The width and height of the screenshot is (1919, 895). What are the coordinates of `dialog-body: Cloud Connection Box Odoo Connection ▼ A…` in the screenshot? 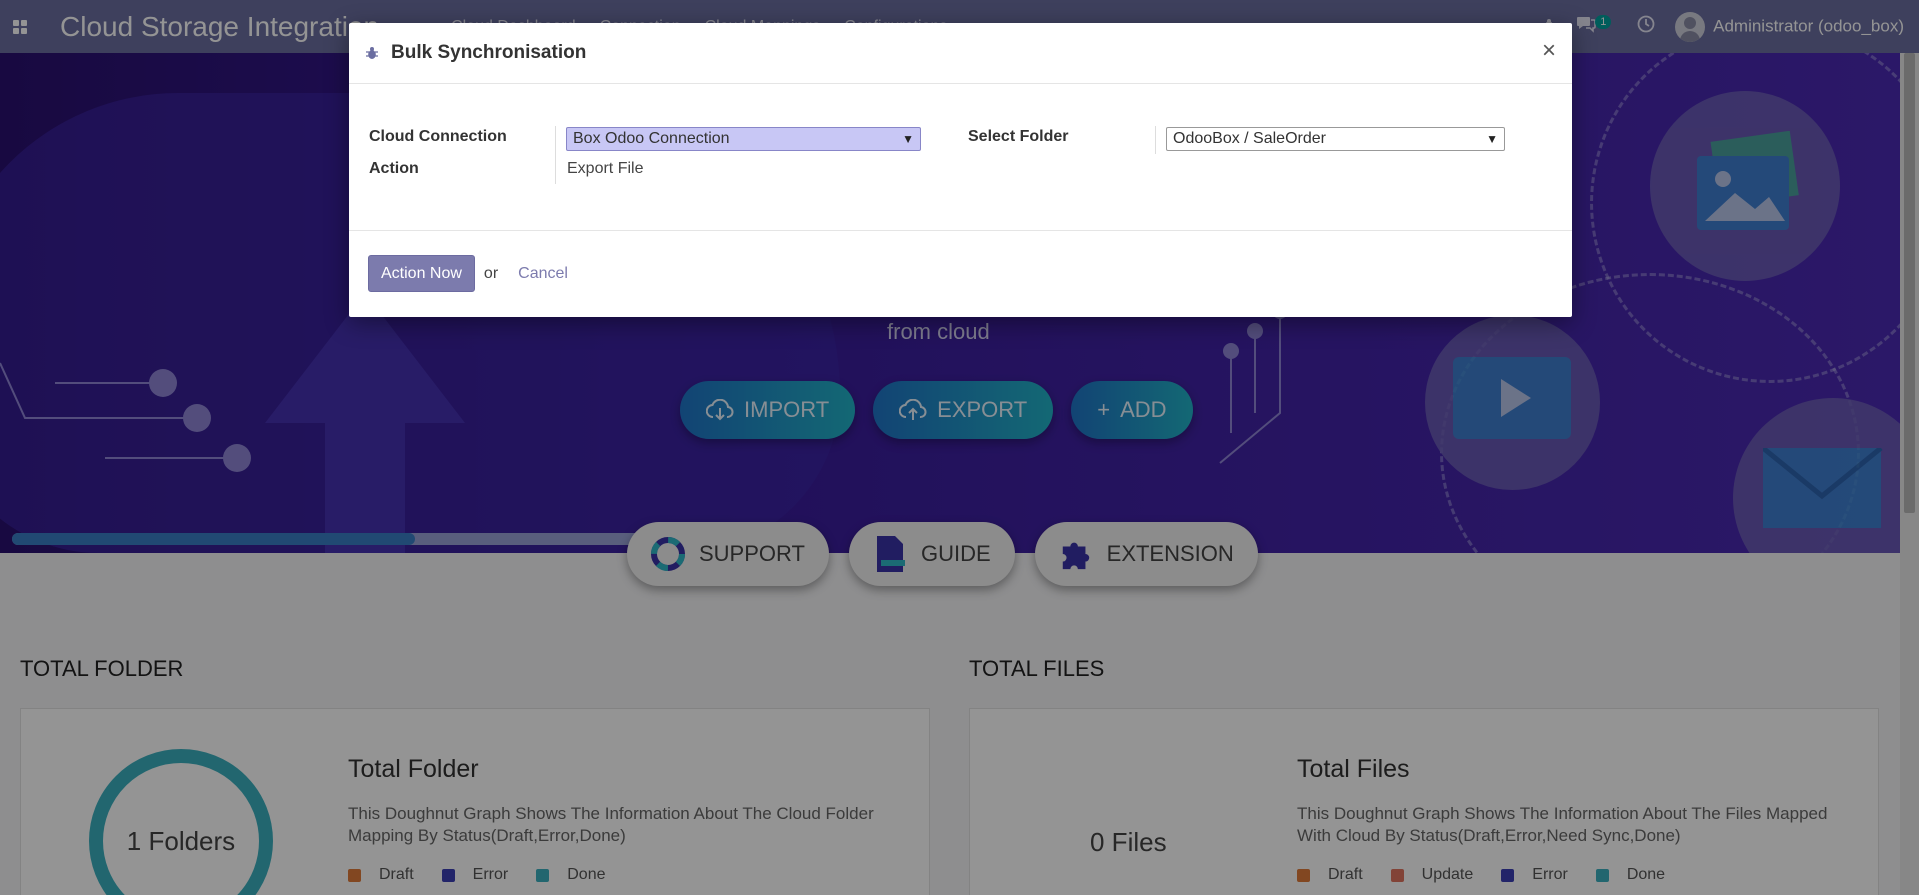 It's located at (960, 157).